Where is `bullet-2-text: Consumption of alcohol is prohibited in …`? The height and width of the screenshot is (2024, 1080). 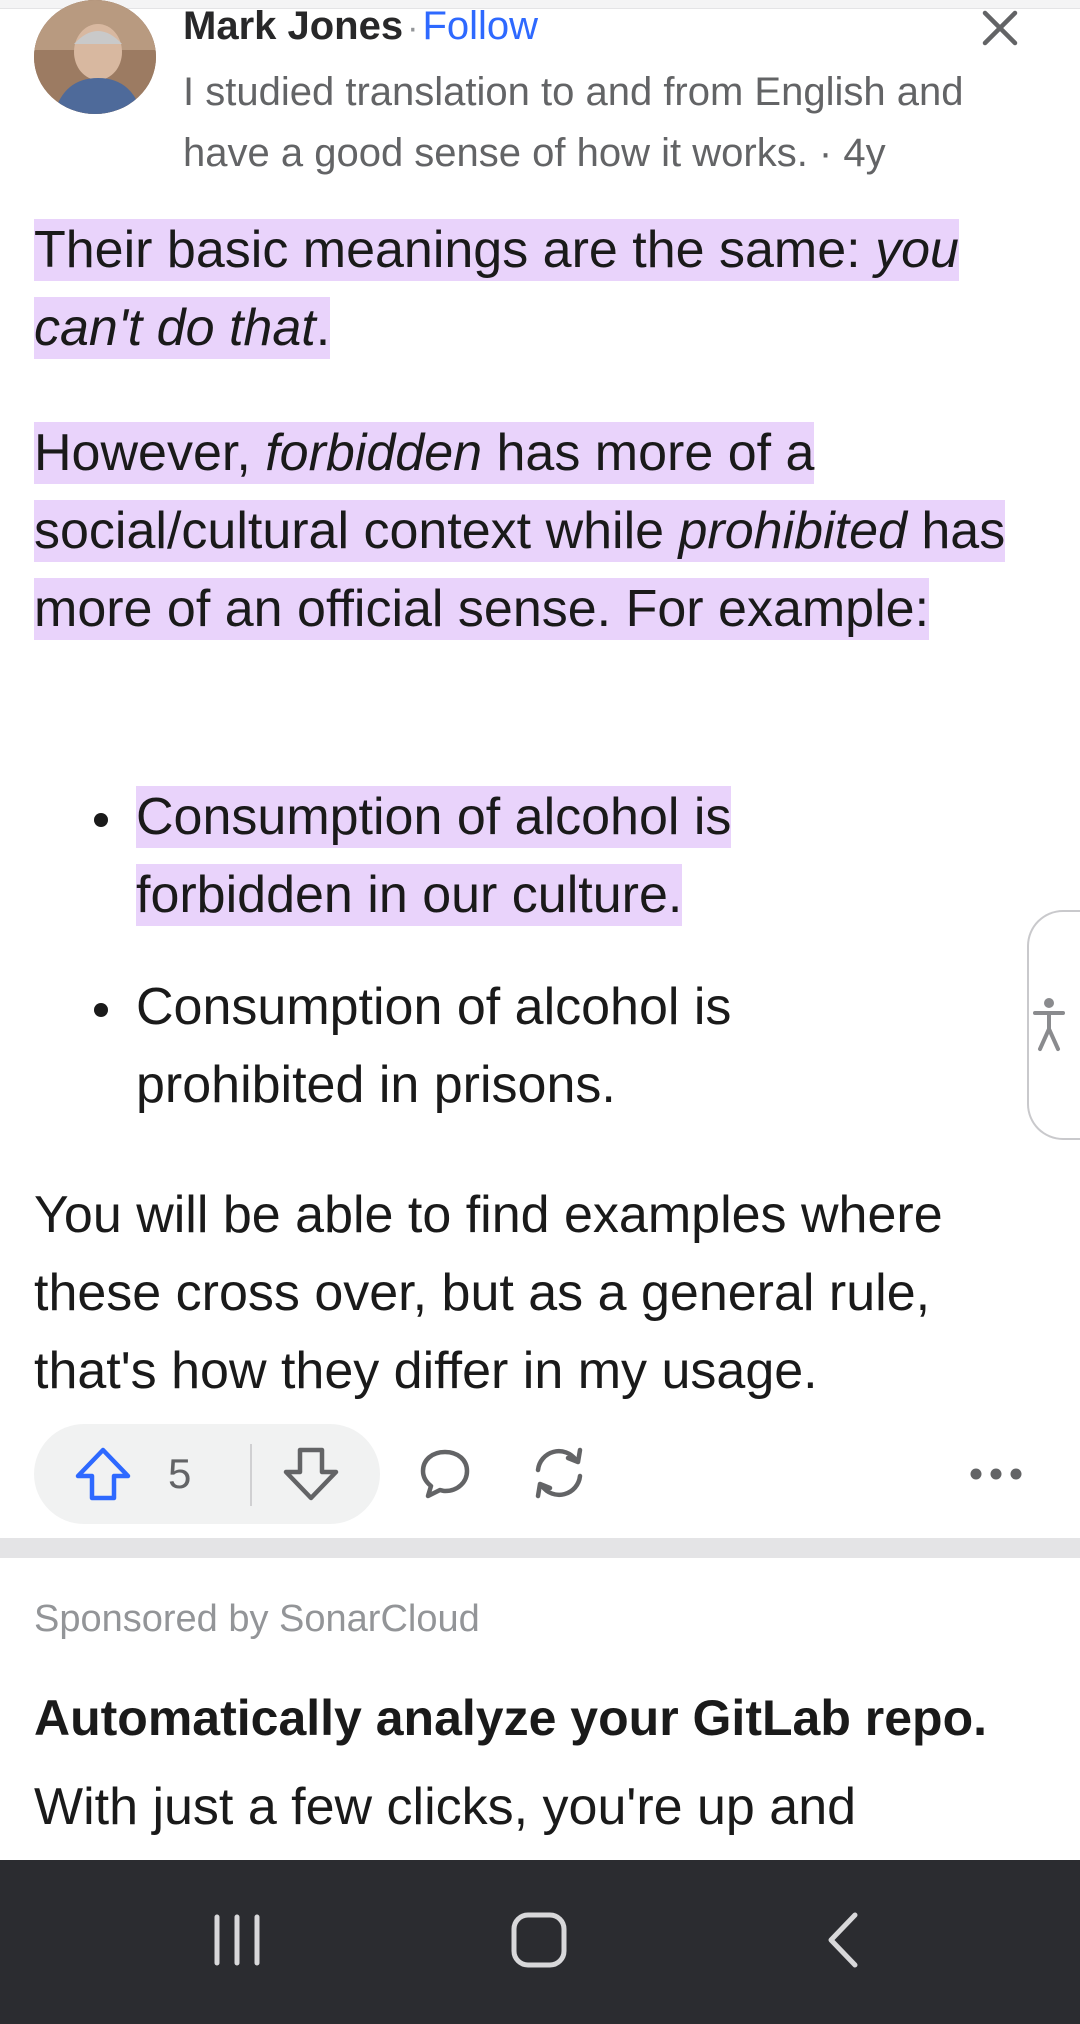
bullet-2-text: Consumption of alcohol is prohibited in … is located at coordinates (434, 1046).